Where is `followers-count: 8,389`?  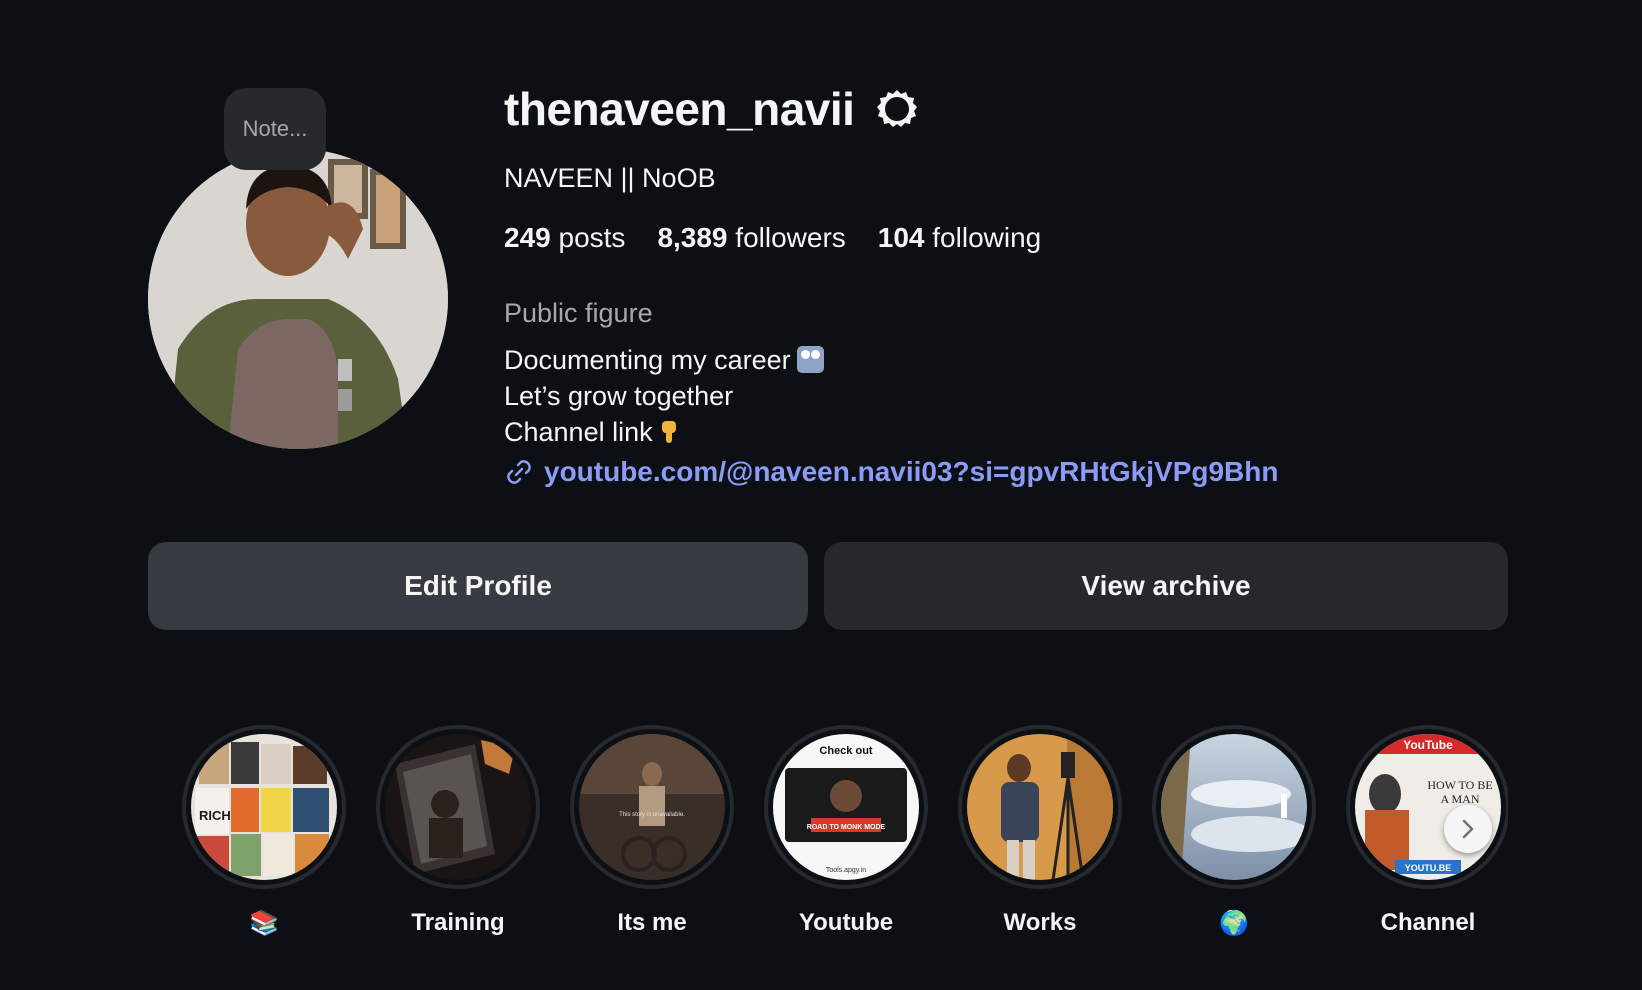 followers-count: 8,389 is located at coordinates (692, 237).